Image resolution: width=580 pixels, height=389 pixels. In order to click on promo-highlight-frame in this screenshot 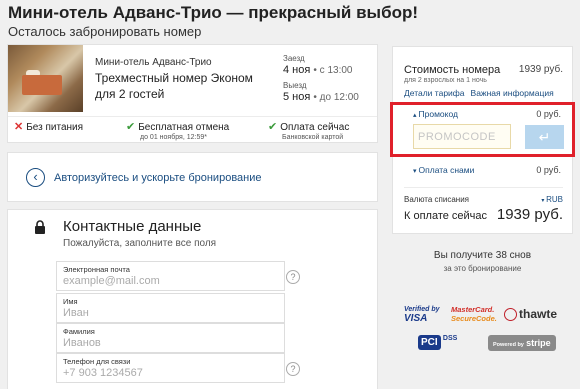, I will do `click(482, 129)`.